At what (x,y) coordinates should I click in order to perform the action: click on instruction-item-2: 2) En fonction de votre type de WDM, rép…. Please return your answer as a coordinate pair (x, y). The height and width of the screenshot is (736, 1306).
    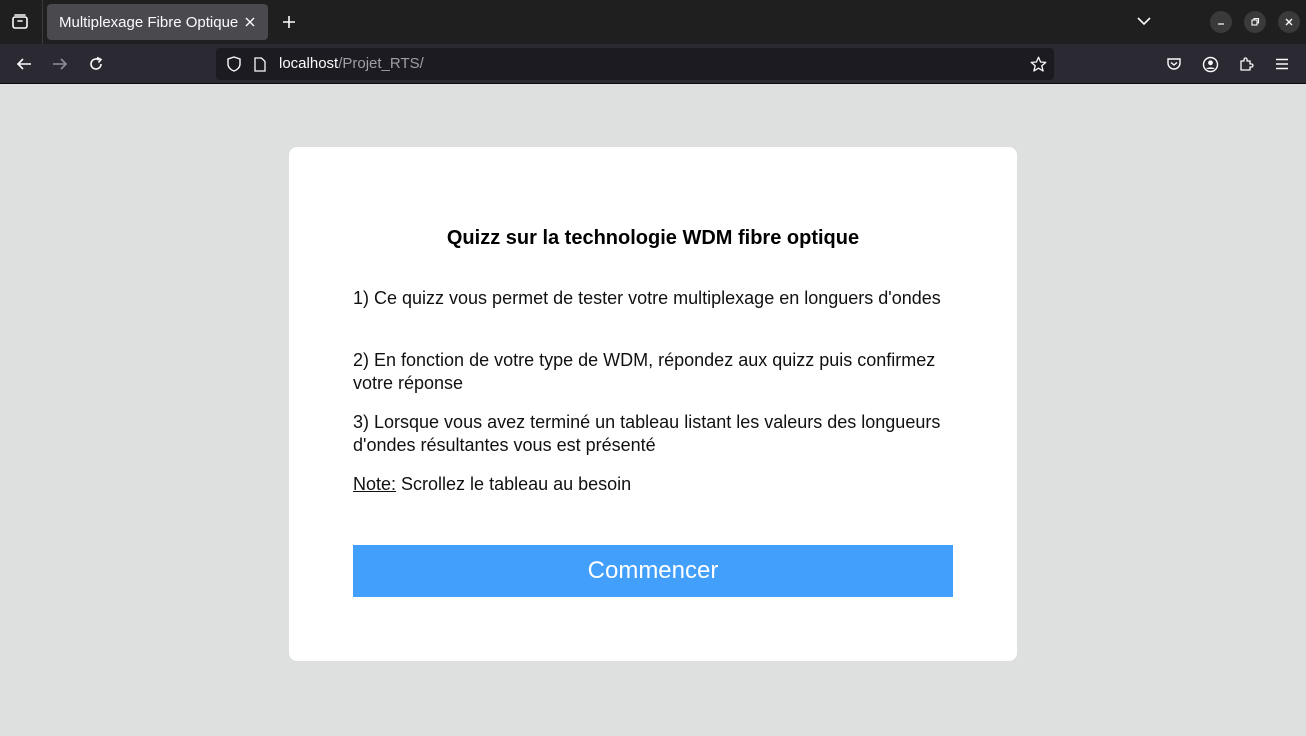
    Looking at the image, I should click on (644, 371).